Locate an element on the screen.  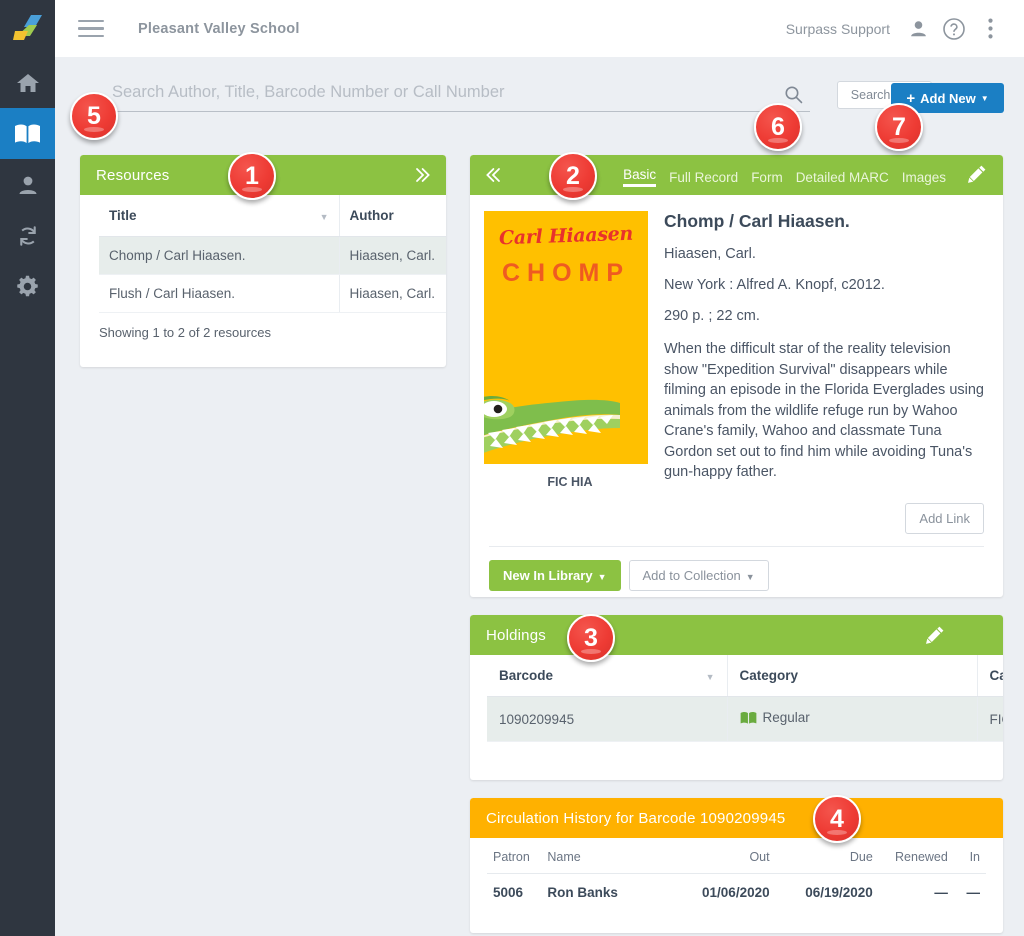
top-bar-right: Surpass Support is located at coordinates (905, 29).